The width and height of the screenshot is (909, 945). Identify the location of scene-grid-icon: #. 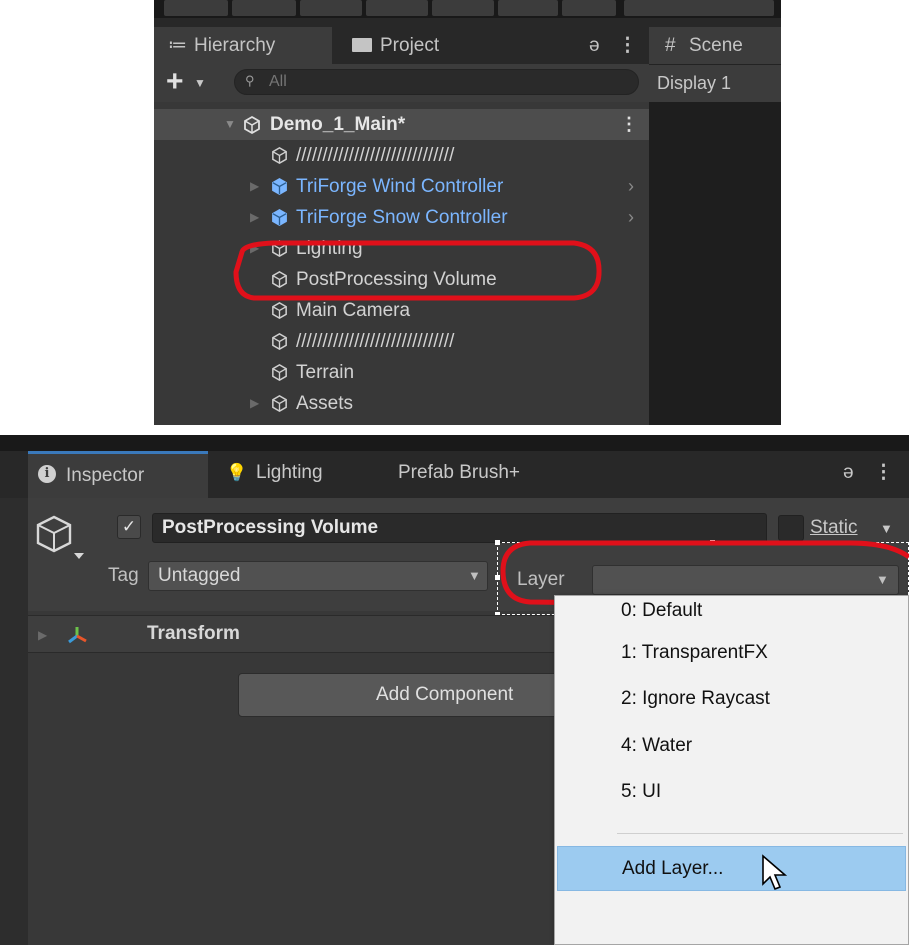
(670, 45).